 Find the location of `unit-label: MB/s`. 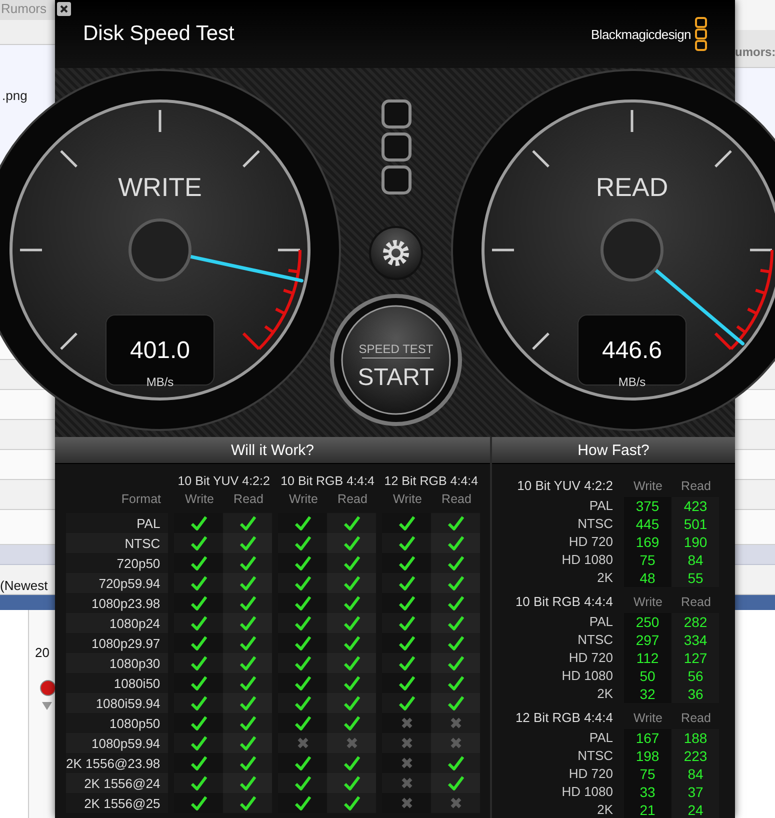

unit-label: MB/s is located at coordinates (632, 382).